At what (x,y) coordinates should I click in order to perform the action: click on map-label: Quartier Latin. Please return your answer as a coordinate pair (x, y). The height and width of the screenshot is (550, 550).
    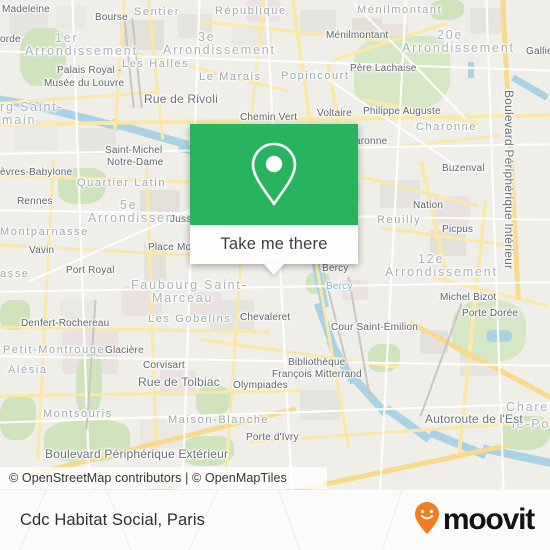
    Looking at the image, I should click on (122, 183).